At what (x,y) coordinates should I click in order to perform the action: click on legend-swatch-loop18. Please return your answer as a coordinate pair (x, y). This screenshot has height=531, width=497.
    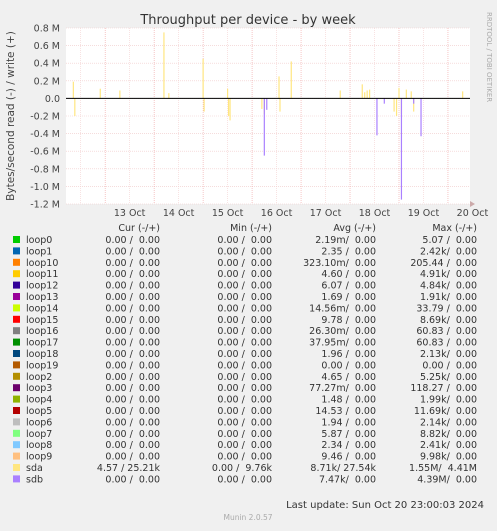
    Looking at the image, I should click on (16, 353).